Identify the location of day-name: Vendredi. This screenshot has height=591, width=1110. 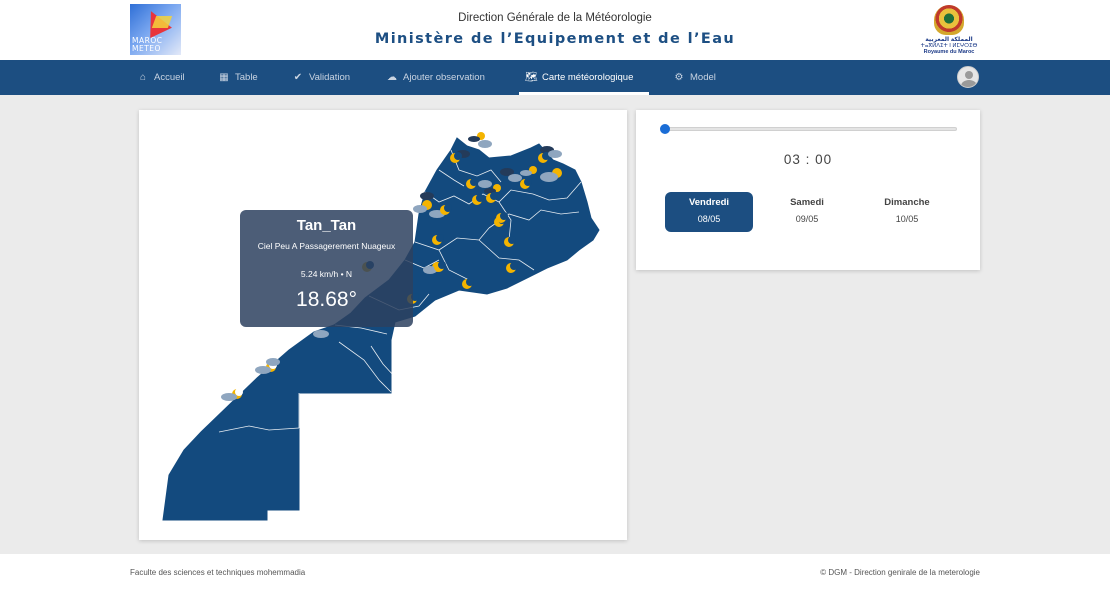
(709, 202).